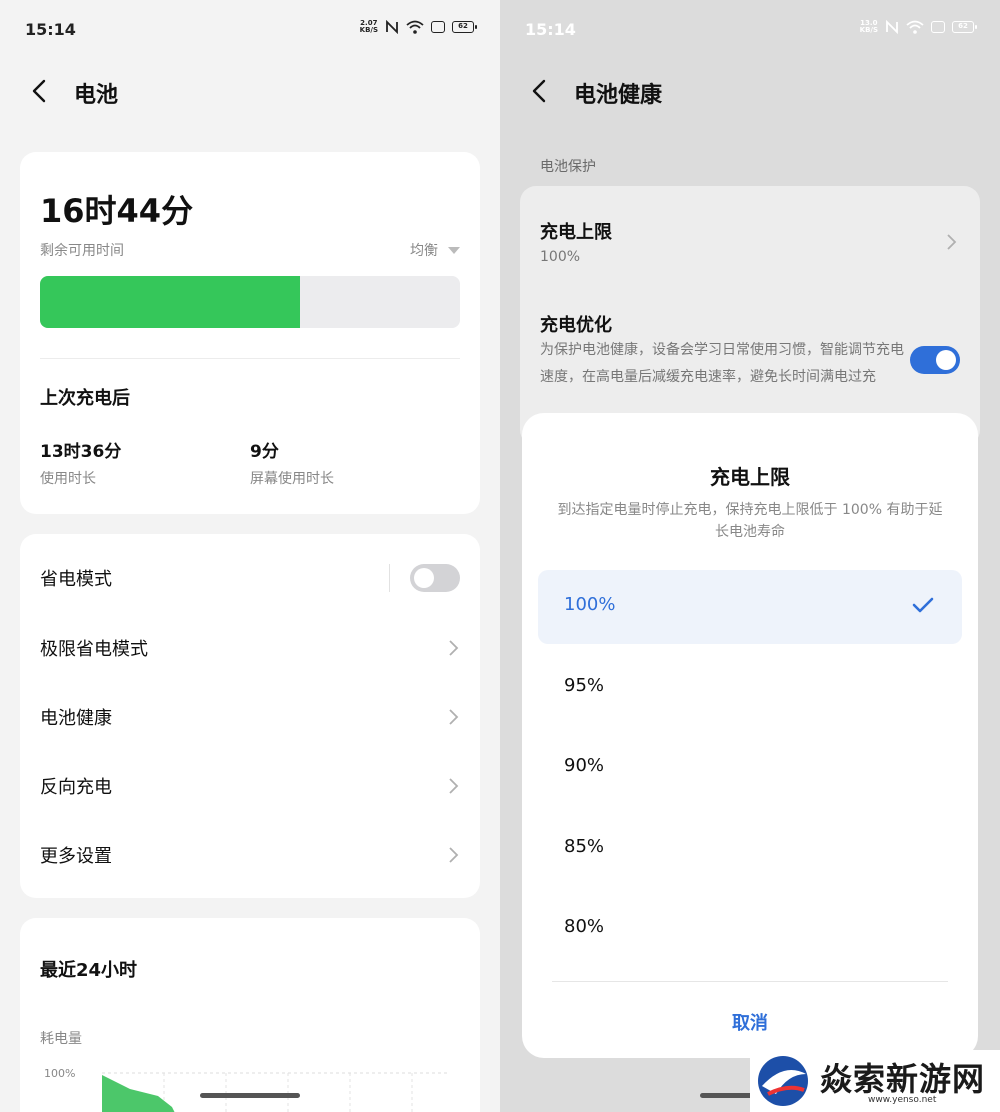  I want to click on dropdown-triangle-icon, so click(454, 250).